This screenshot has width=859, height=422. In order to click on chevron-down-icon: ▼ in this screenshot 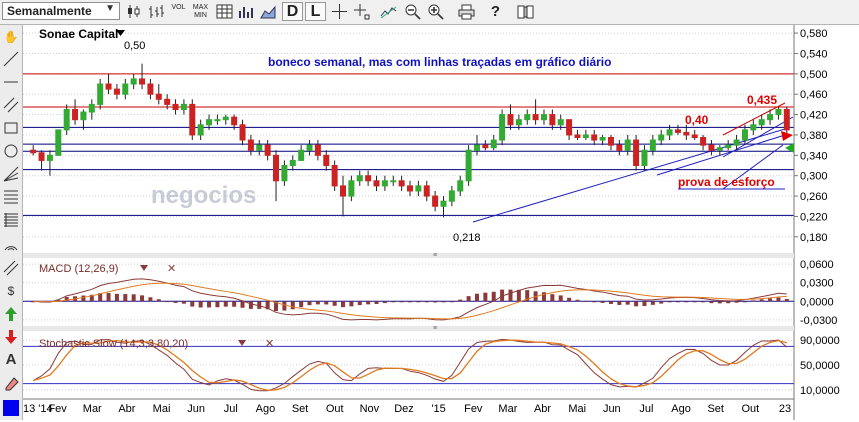, I will do `click(110, 8)`.